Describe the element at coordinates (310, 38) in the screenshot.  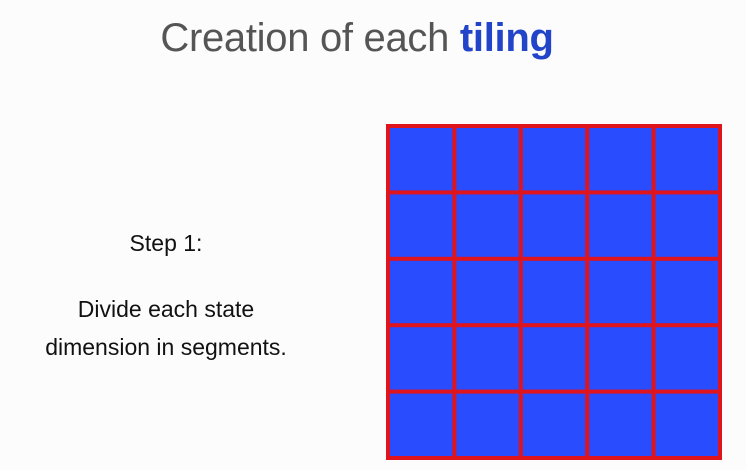
I see `title-prefix: Creation of each` at that location.